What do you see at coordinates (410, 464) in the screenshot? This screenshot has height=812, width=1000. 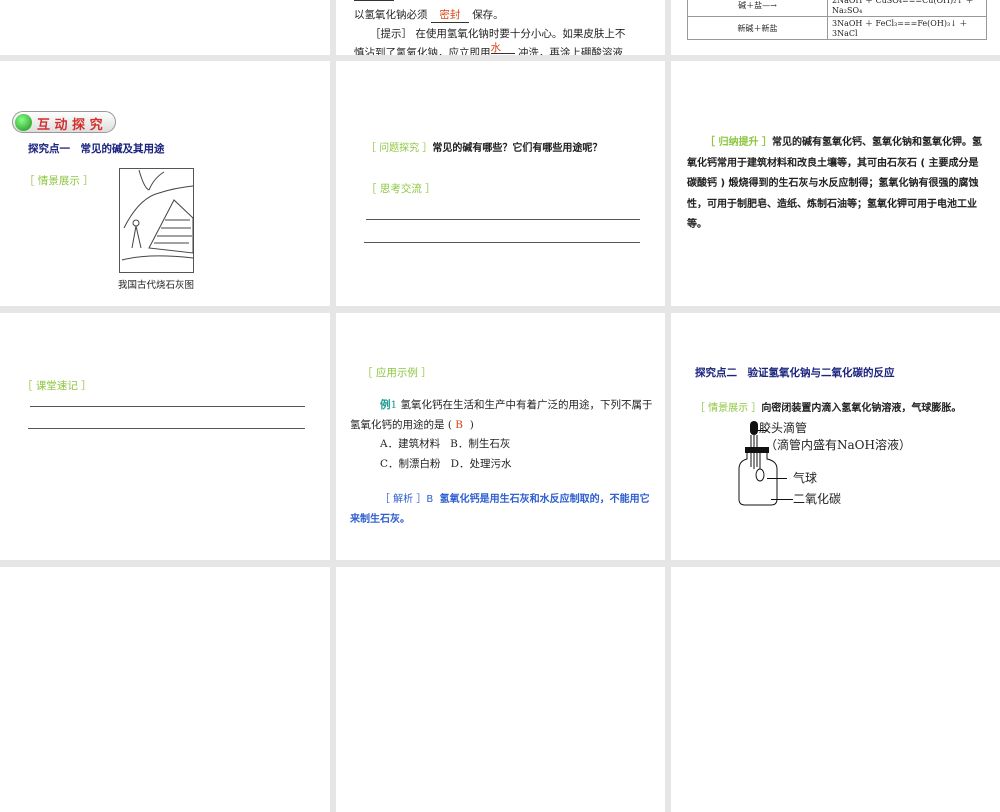 I see `option-c: C．制漂白粉` at bounding box center [410, 464].